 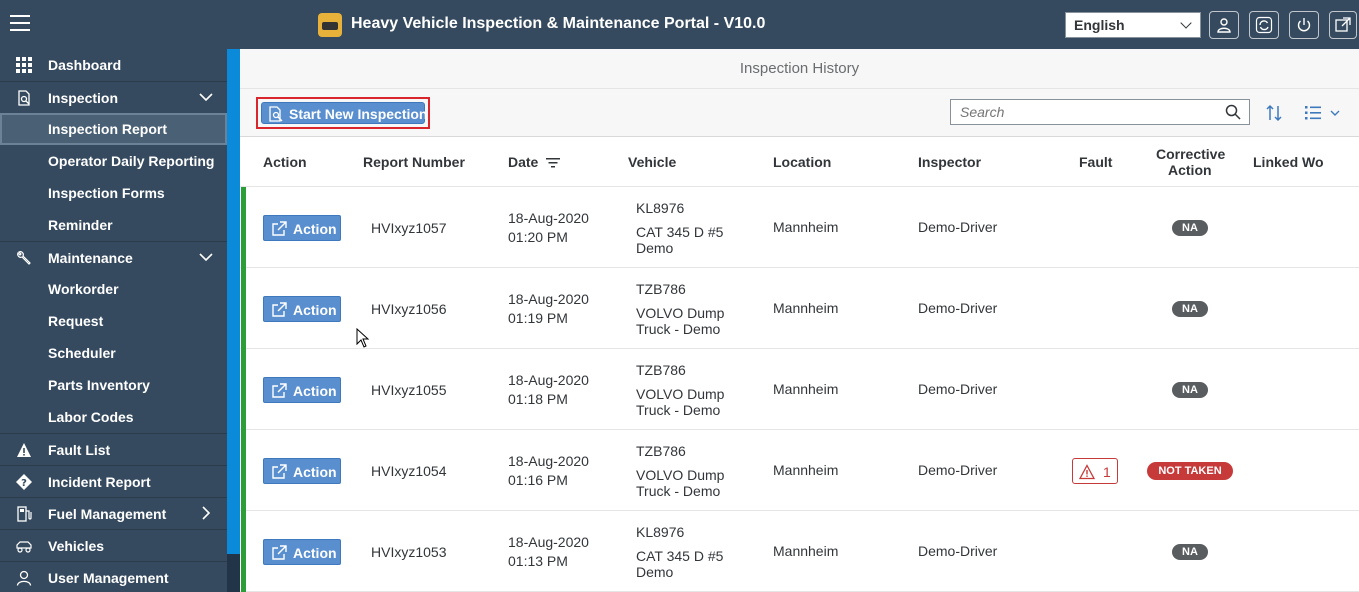 I want to click on fullscreen-button, so click(x=1343, y=25).